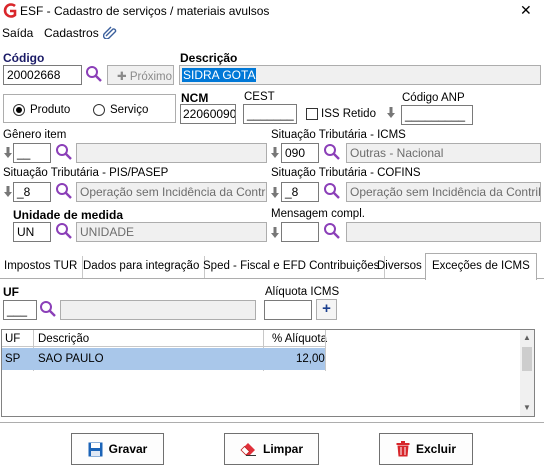  I want to click on uf-desc, so click(158, 310).